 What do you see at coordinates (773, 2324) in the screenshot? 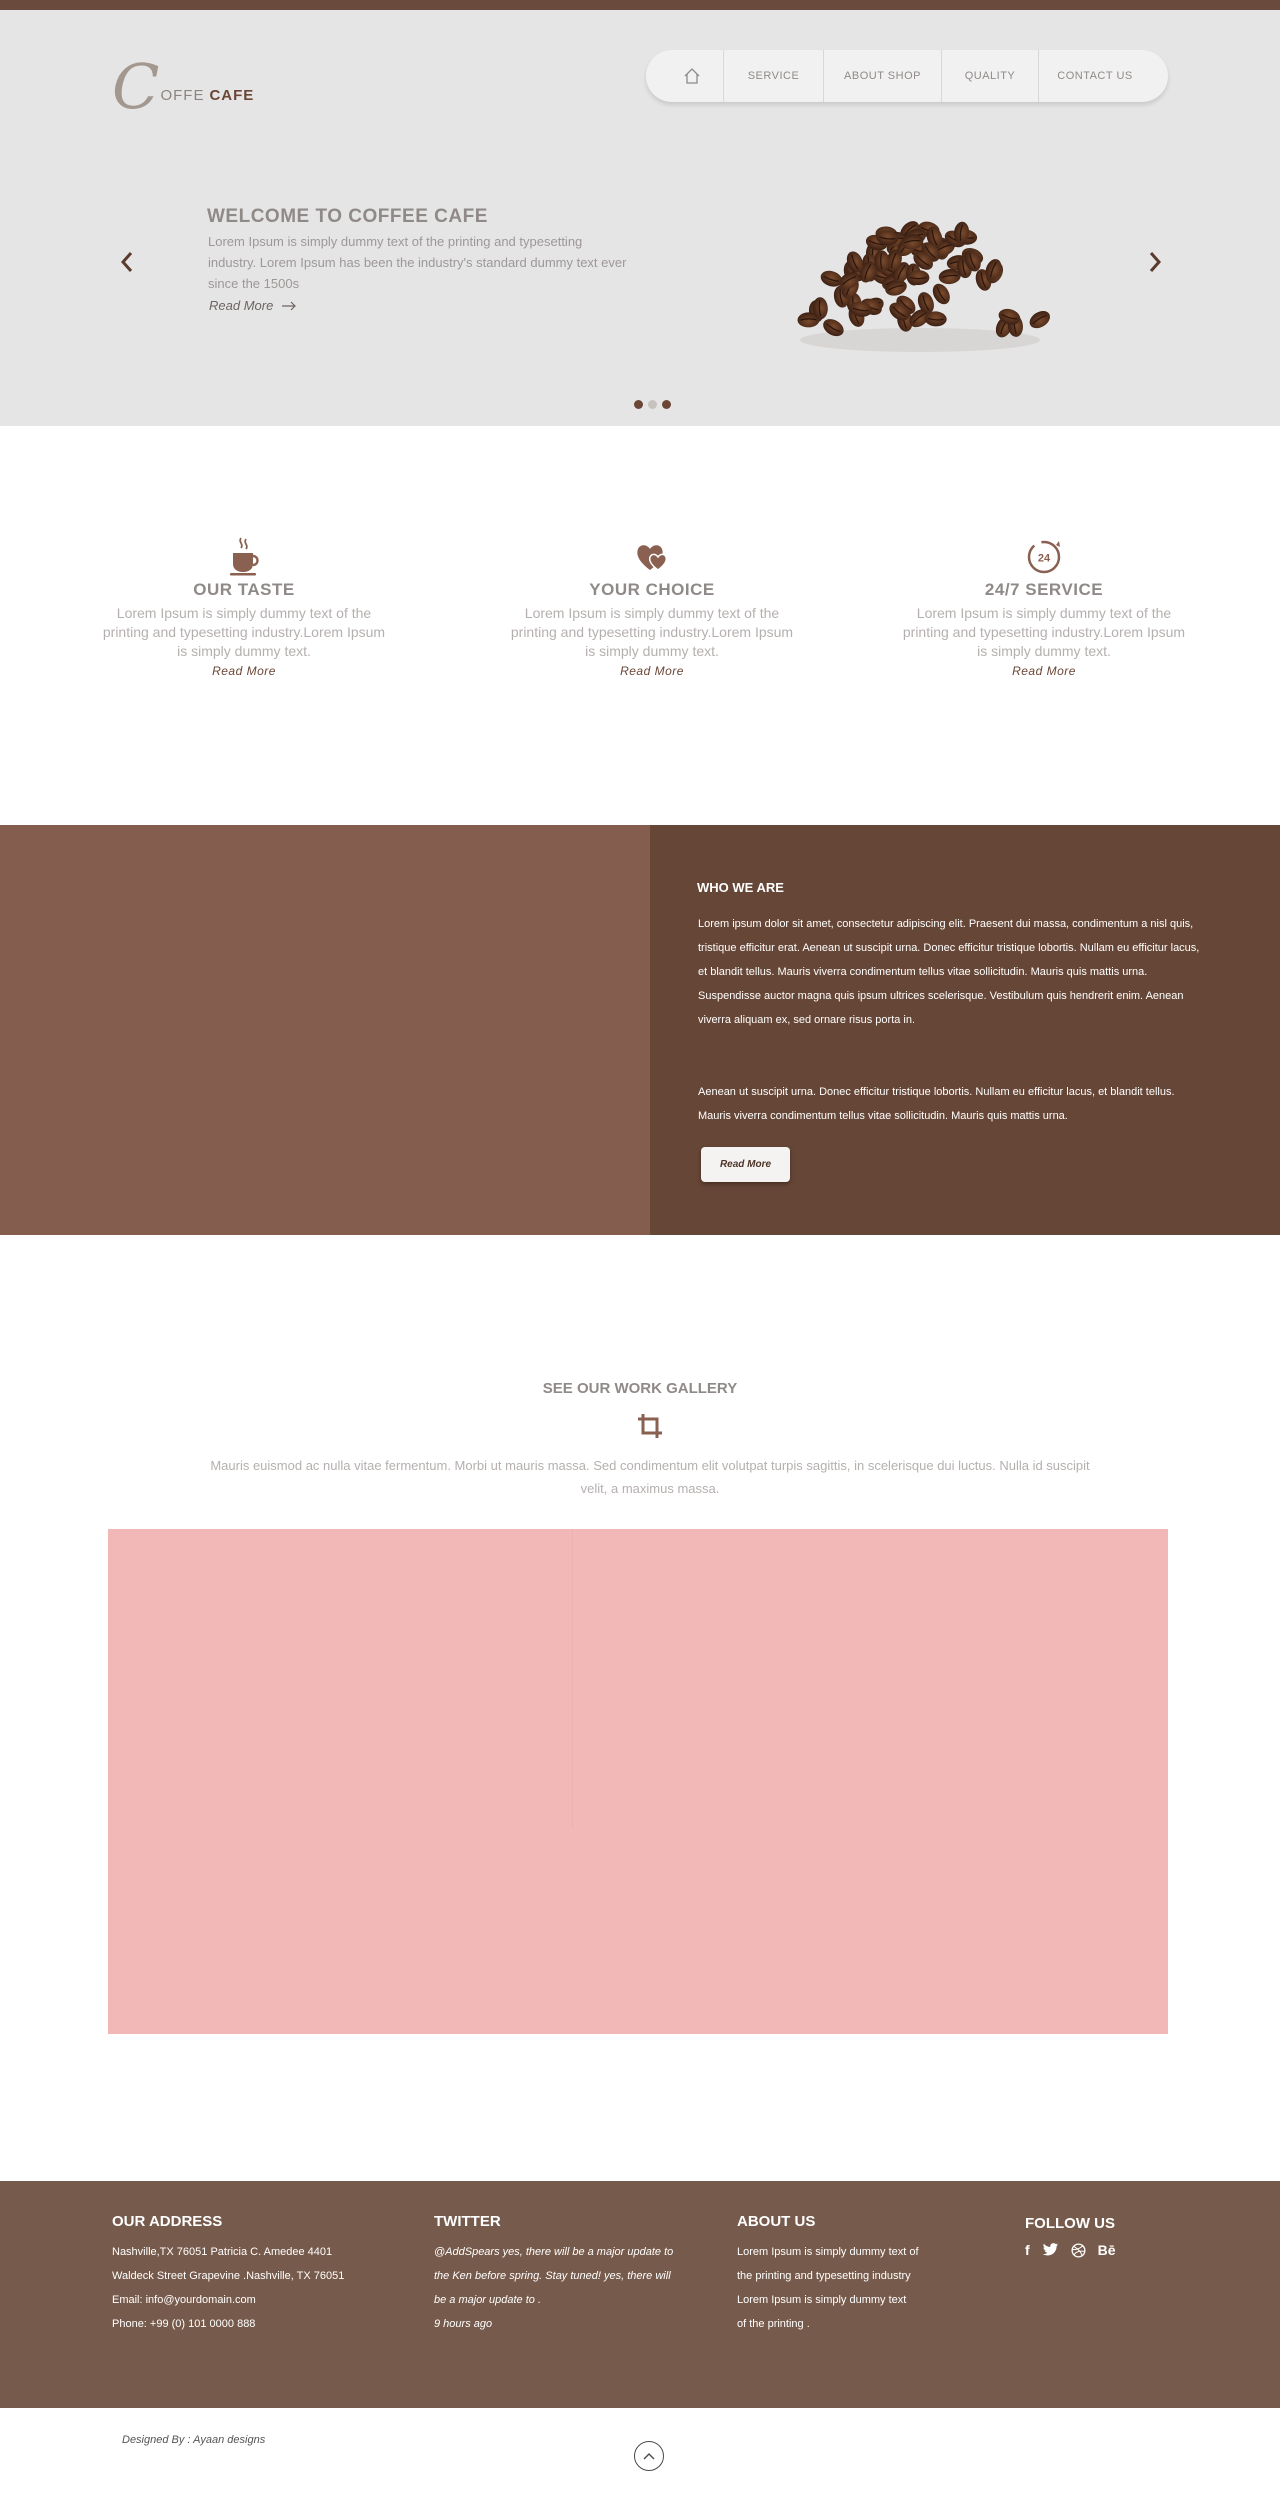
I see `footer-about-line: of the printing .` at bounding box center [773, 2324].